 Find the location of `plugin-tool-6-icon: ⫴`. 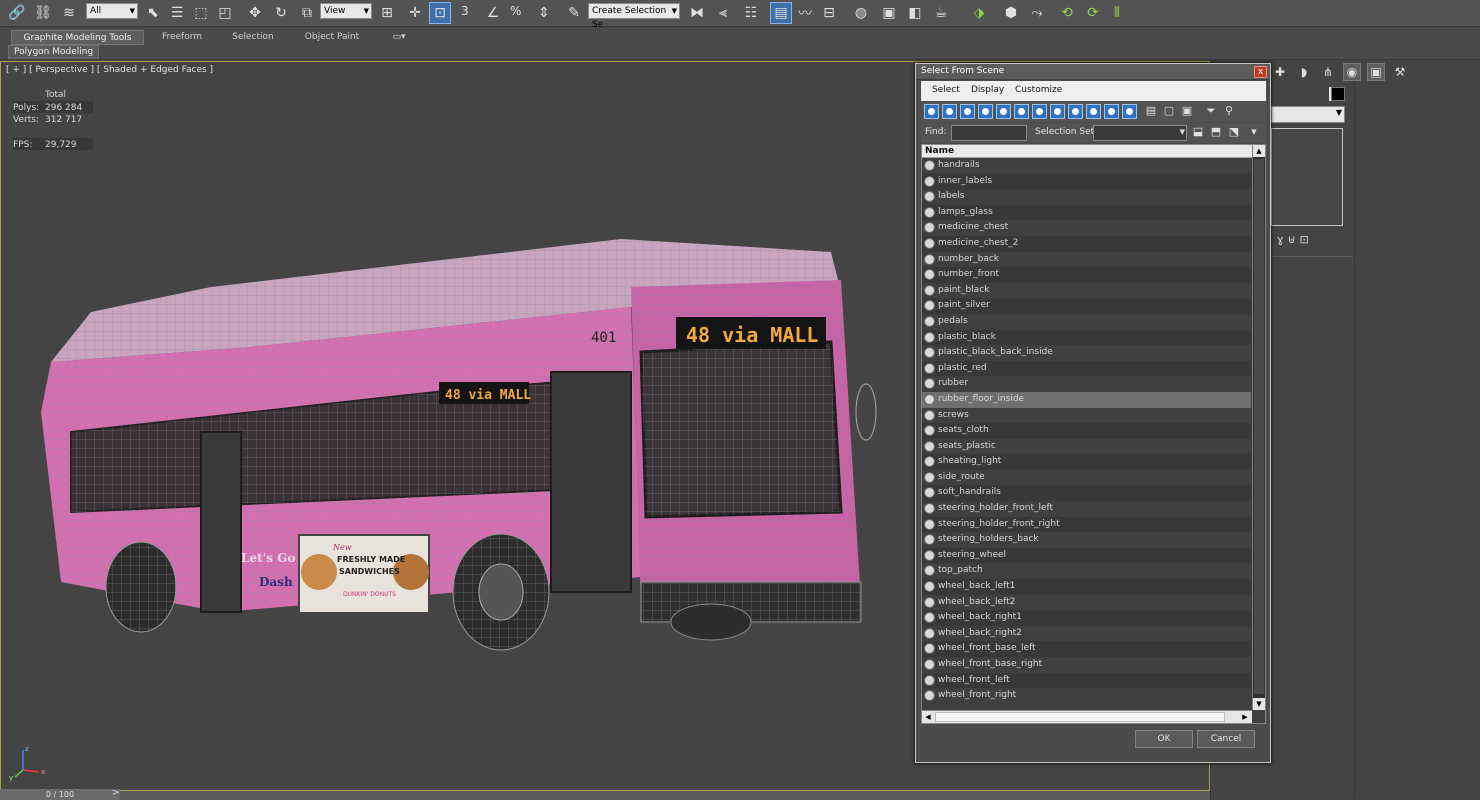

plugin-tool-6-icon: ⫴ is located at coordinates (1117, 13).